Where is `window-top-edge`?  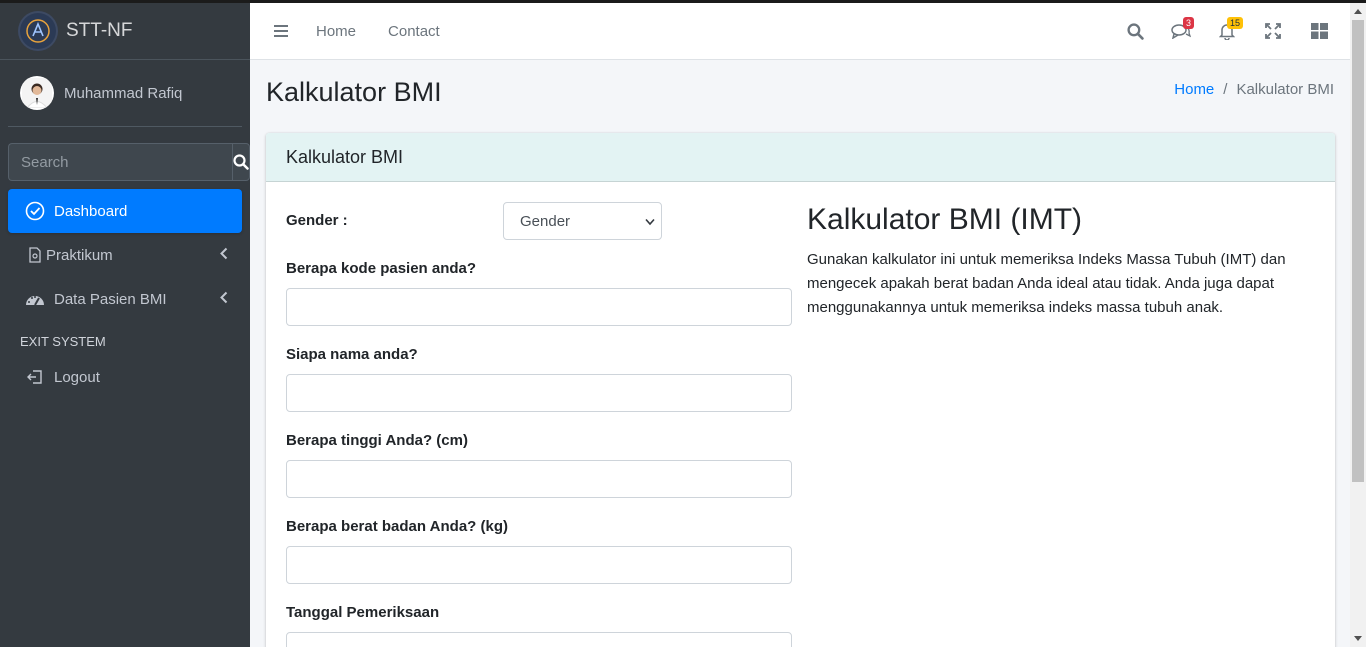
window-top-edge is located at coordinates (683, 1).